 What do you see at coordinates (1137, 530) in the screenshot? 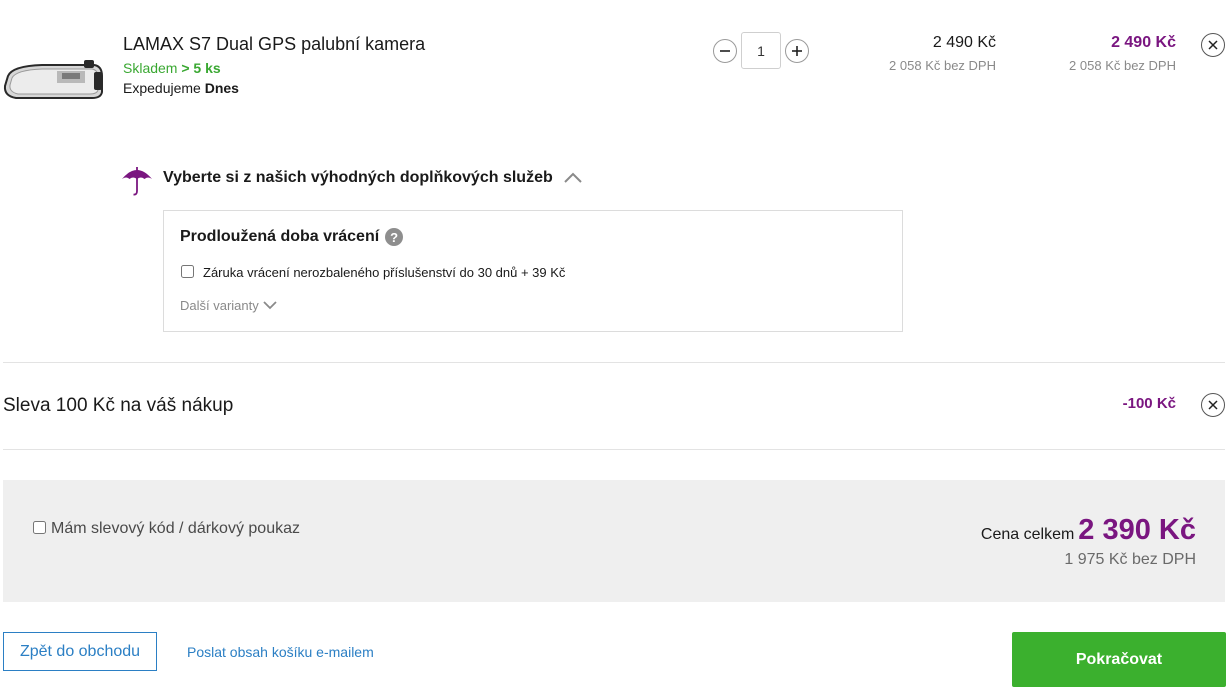
I see `grand-total-value: 2 390 Kč` at bounding box center [1137, 530].